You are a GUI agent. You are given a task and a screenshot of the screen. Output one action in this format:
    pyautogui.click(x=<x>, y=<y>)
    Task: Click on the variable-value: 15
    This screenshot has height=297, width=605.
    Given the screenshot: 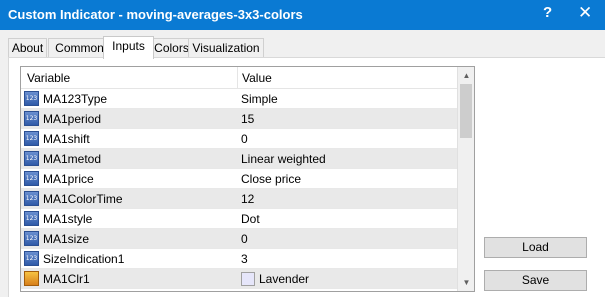 What is the action you would take?
    pyautogui.click(x=247, y=119)
    